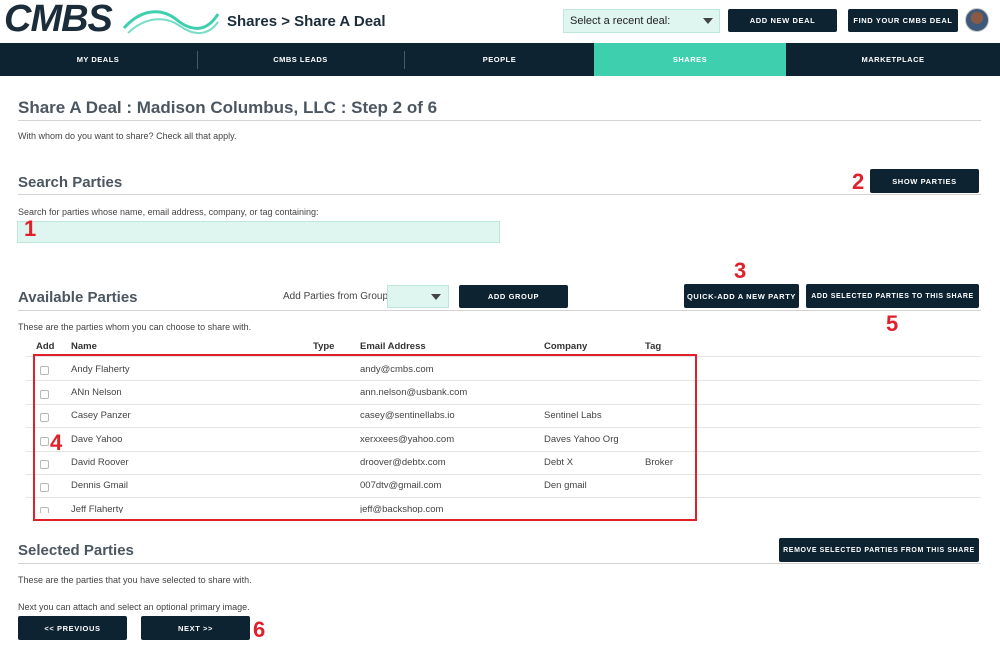 The width and height of the screenshot is (1000, 654). I want to click on next-button: NEXT >>, so click(195, 628).